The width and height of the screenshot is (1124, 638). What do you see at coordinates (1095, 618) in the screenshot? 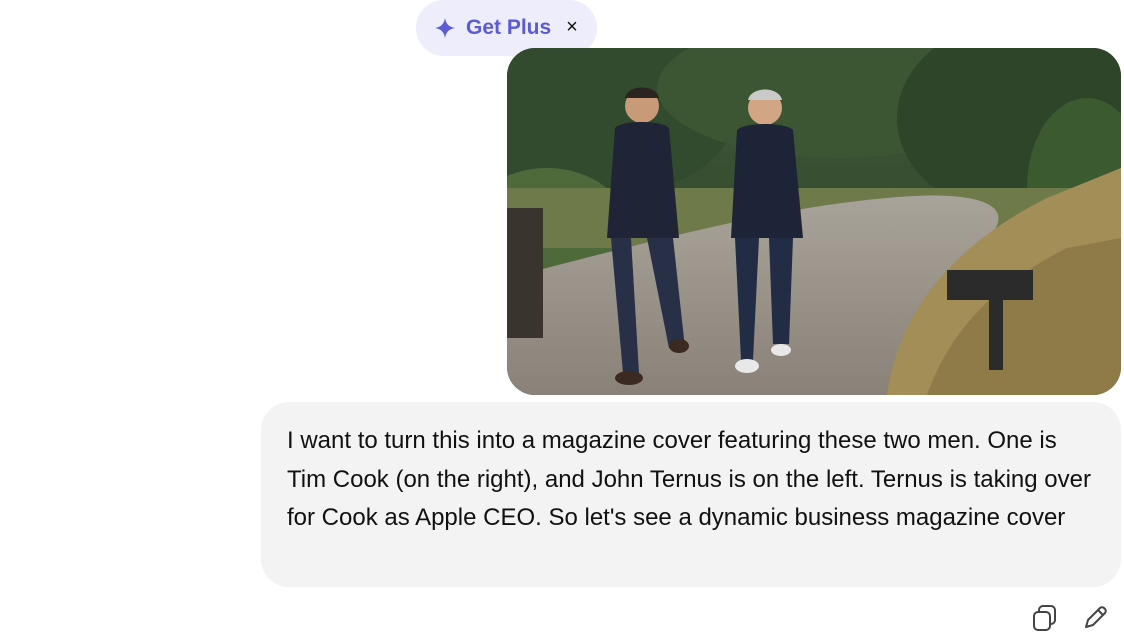
I see `pencil-icon` at bounding box center [1095, 618].